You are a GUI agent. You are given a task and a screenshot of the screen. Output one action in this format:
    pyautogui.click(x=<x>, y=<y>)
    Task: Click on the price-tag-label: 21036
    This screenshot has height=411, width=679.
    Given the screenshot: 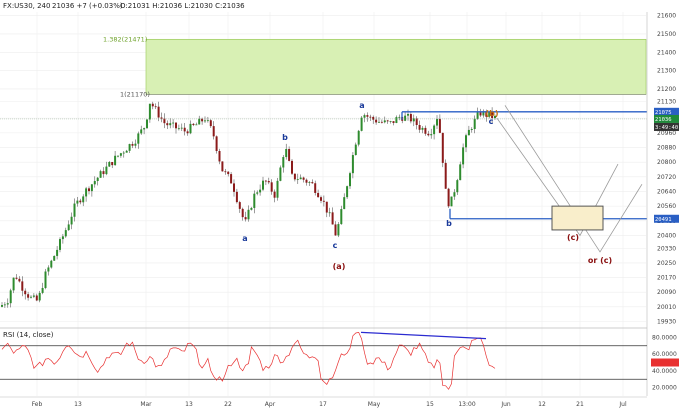 What is the action you would take?
    pyautogui.click(x=663, y=120)
    